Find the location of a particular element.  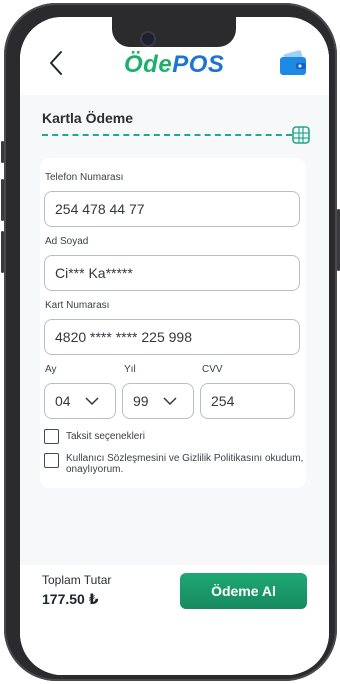

installment-label: Taksit seçenekleri is located at coordinates (105, 436).